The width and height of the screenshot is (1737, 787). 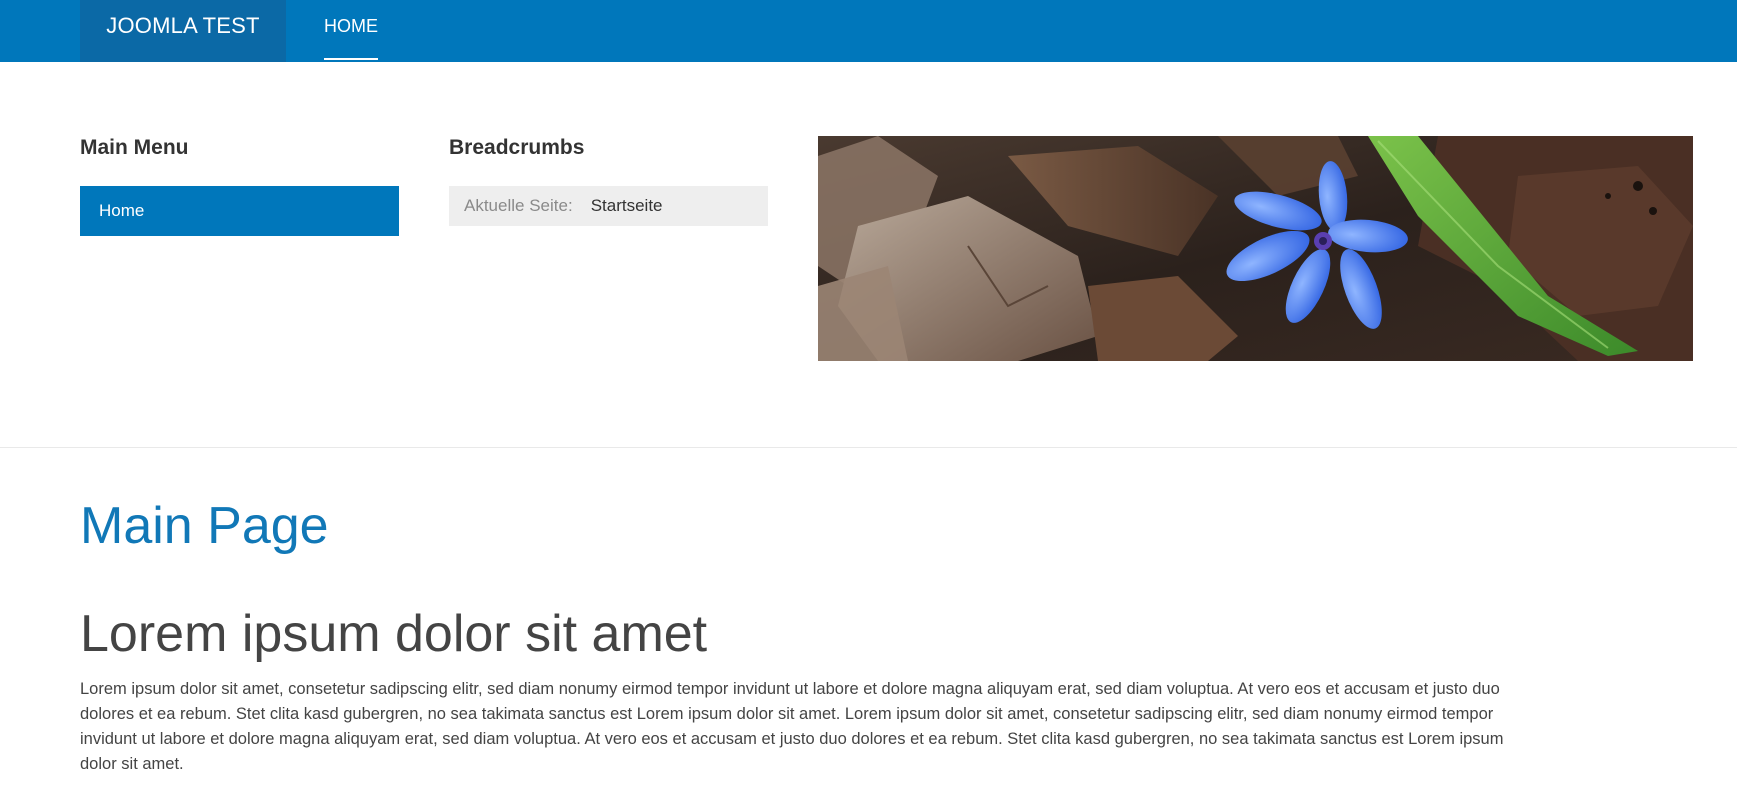 I want to click on active-nav-underline, so click(x=351, y=59).